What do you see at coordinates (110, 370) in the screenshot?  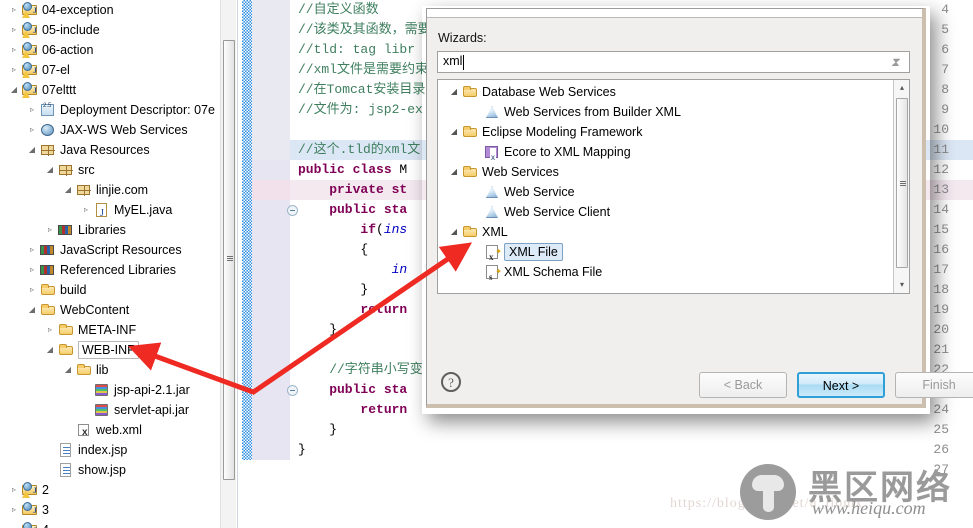 I see `tree-item-lib: ◢ lib` at bounding box center [110, 370].